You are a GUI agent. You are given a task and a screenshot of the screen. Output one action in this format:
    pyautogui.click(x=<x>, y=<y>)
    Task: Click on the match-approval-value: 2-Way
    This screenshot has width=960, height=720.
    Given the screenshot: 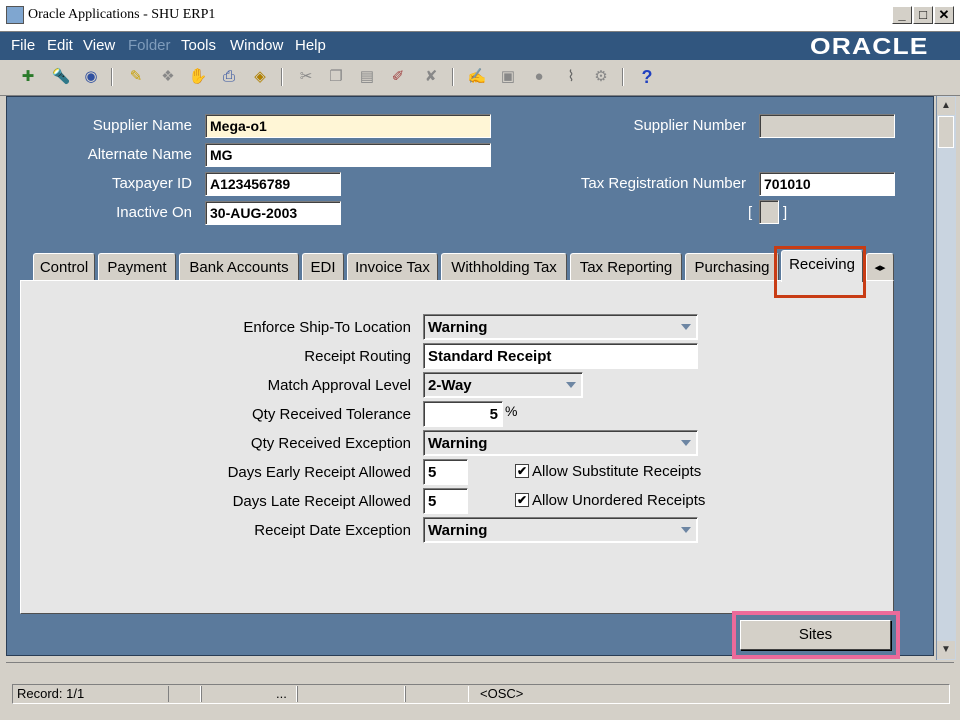 What is the action you would take?
    pyautogui.click(x=450, y=385)
    